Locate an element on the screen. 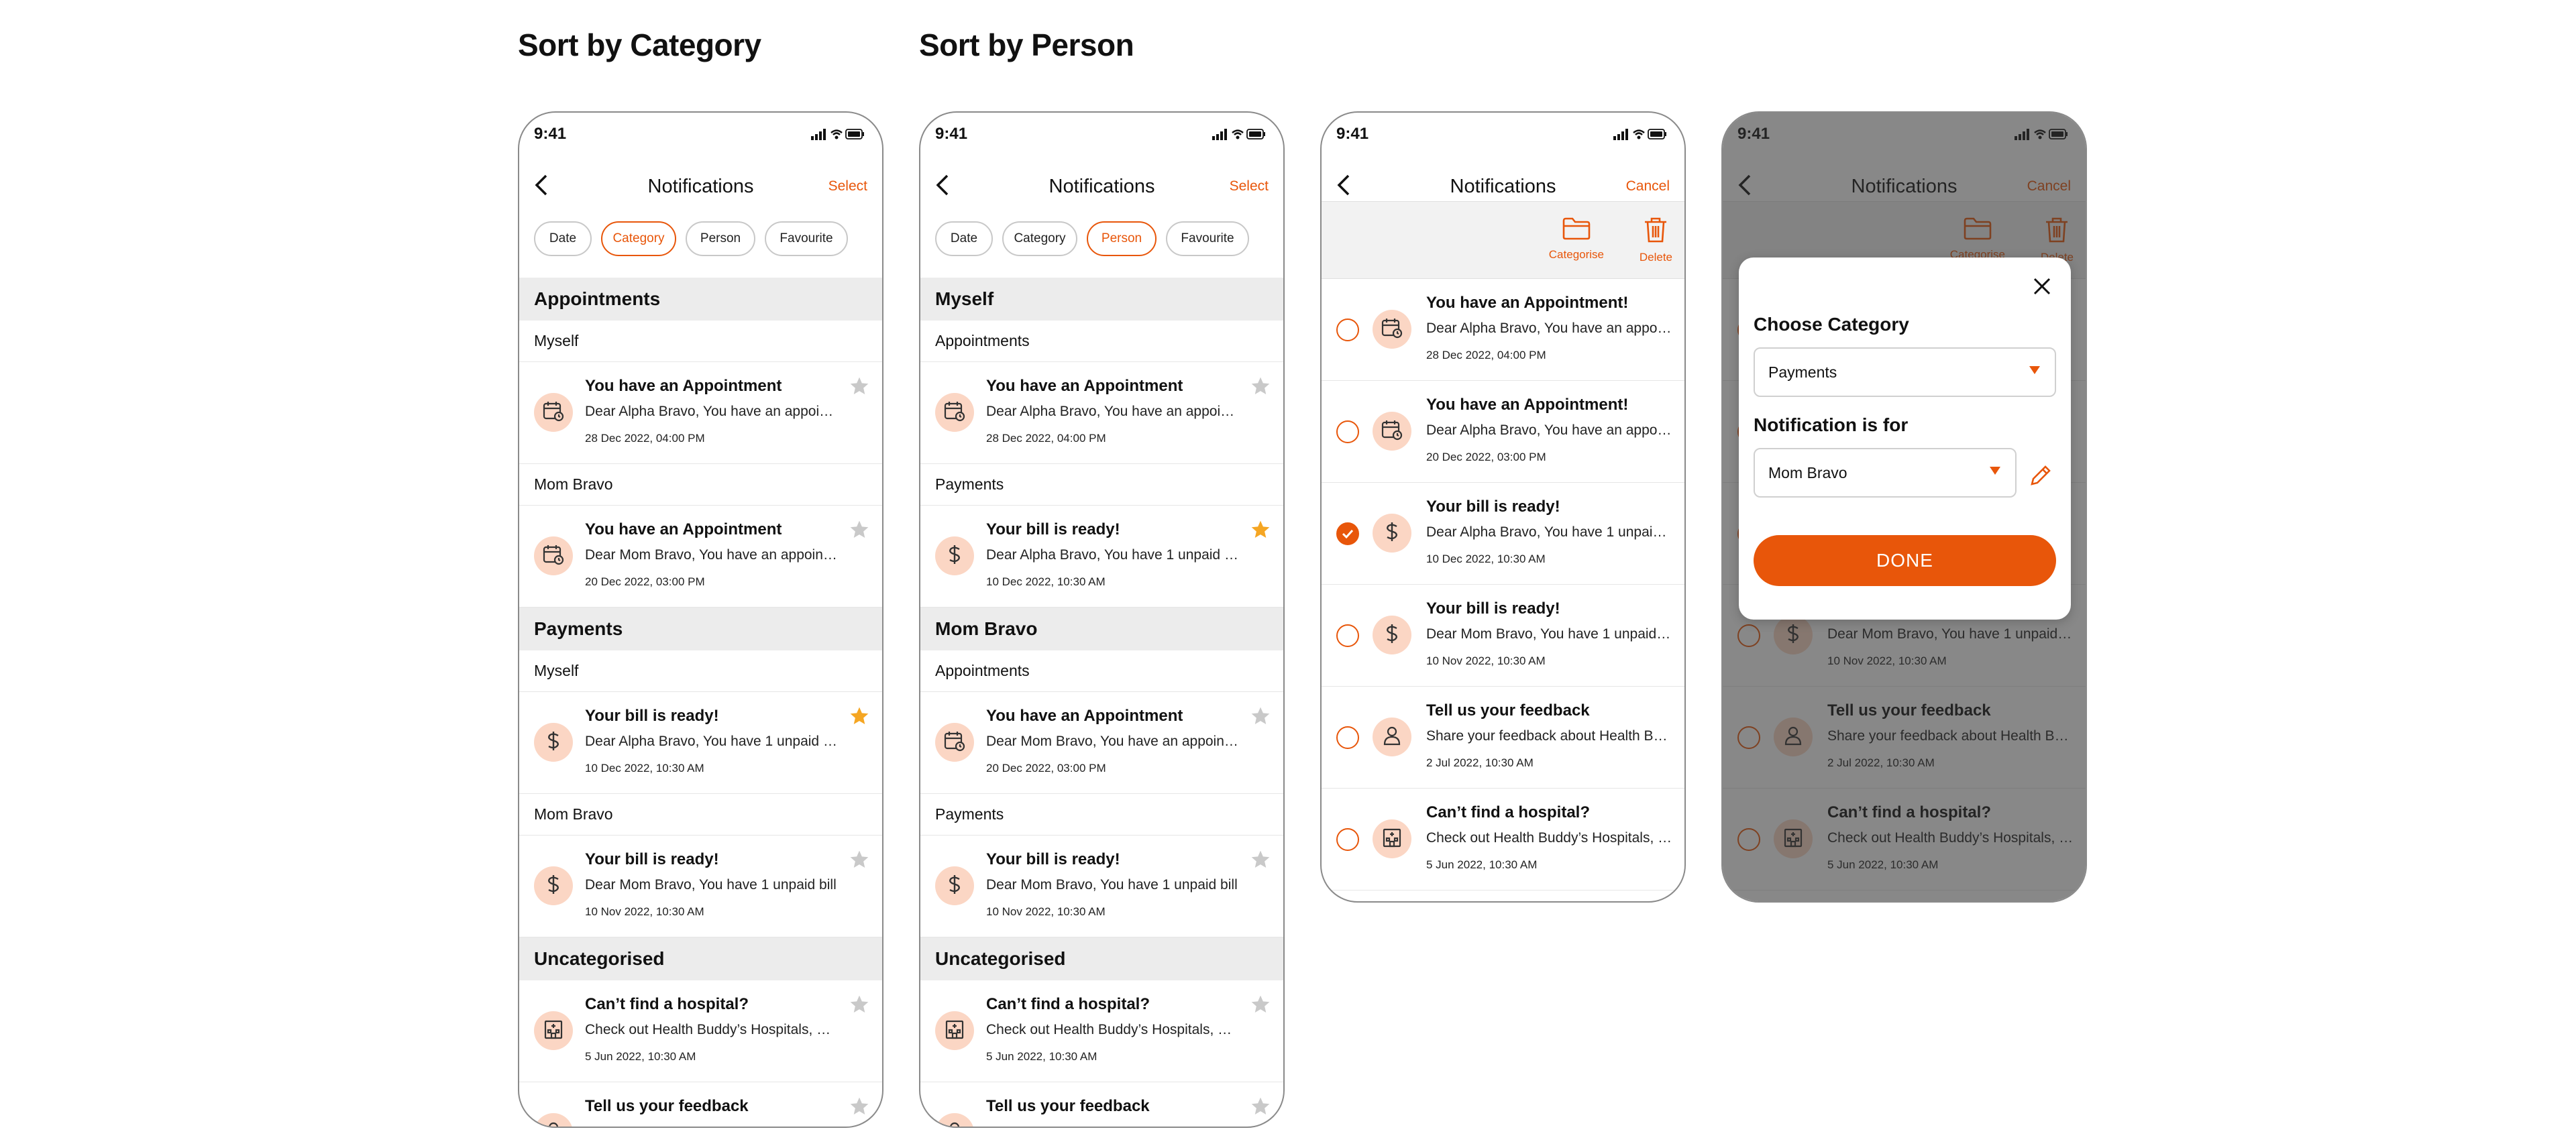 The width and height of the screenshot is (2576, 1148). category-select-value: Payments is located at coordinates (1802, 372).